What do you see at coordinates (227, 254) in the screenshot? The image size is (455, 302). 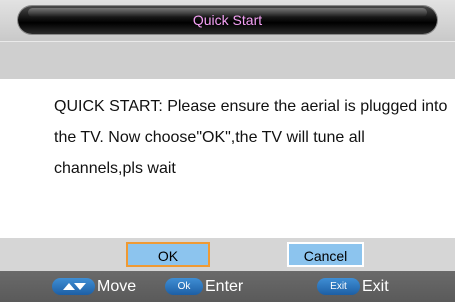 I see `button-row: OK Cancel` at bounding box center [227, 254].